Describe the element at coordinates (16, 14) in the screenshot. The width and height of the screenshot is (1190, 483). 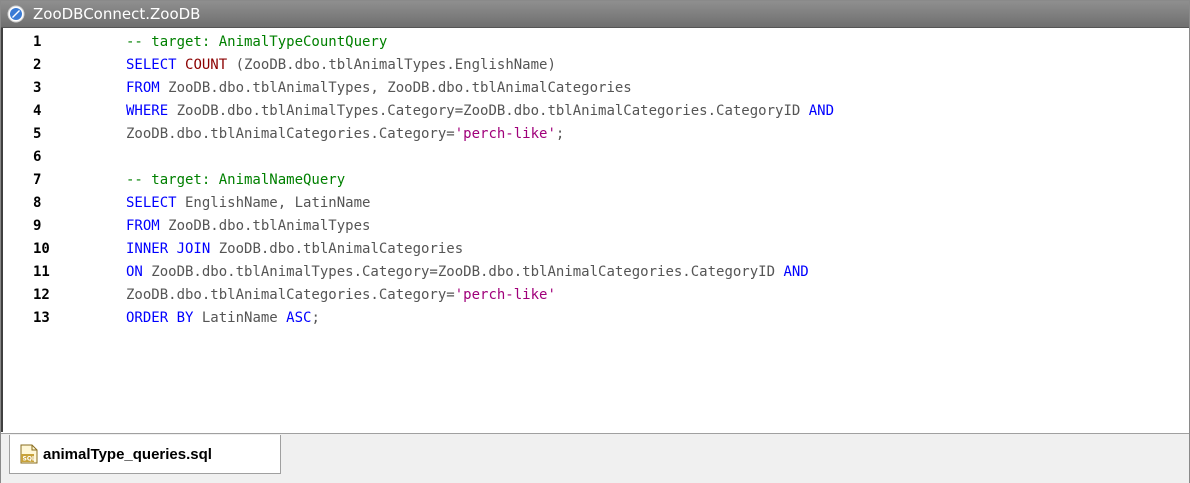
I see `database-connection-icon` at that location.